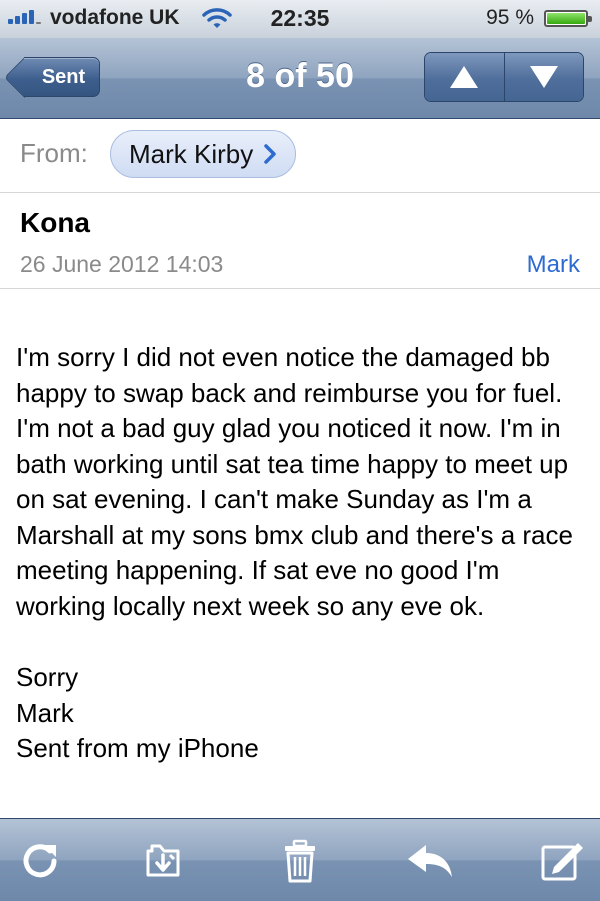  What do you see at coordinates (54, 153) in the screenshot?
I see `from-label: From:` at bounding box center [54, 153].